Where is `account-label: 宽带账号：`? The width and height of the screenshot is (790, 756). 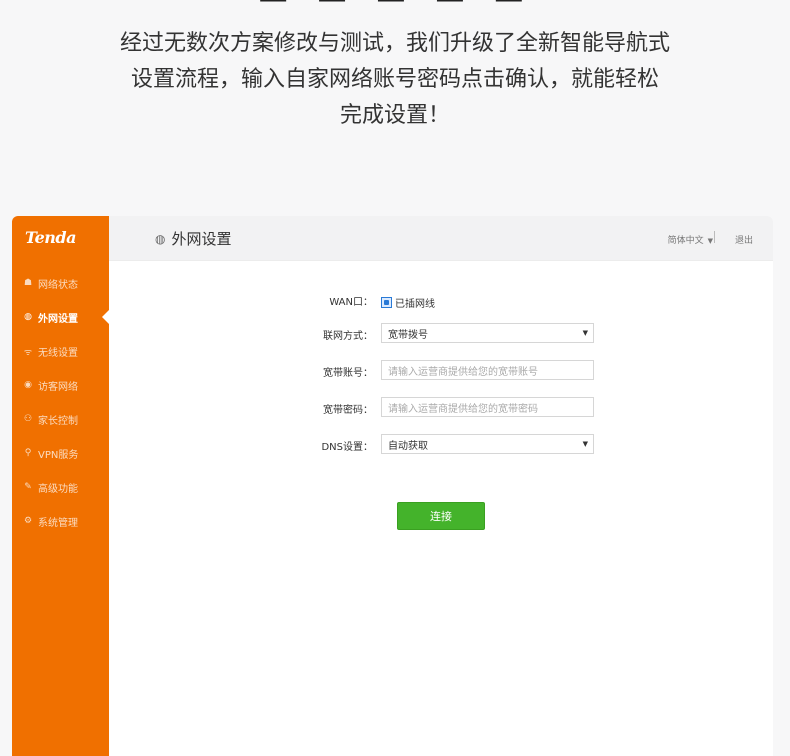
account-label: 宽带账号： is located at coordinates (348, 373).